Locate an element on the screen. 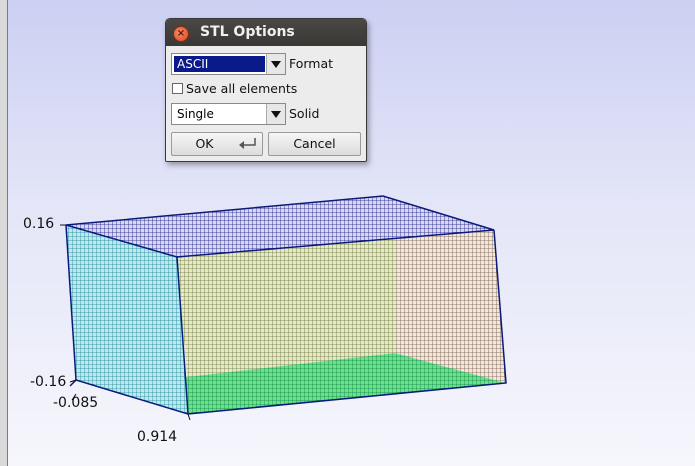  save-all-elements-label: Save all elements is located at coordinates (241, 88).